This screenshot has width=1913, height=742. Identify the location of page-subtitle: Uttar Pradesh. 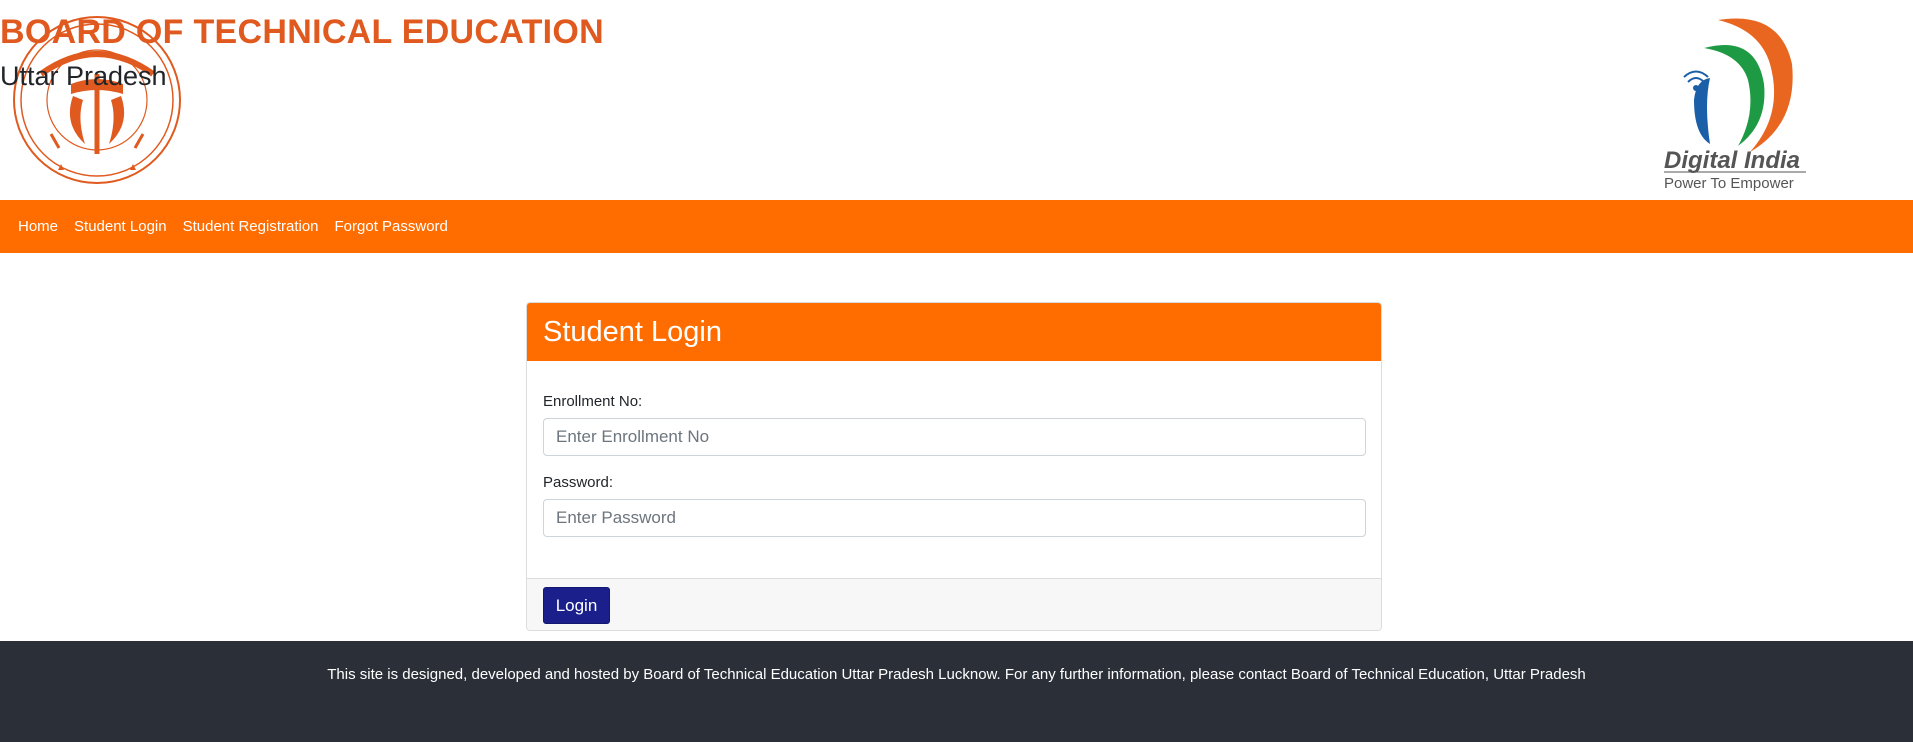
(83, 76).